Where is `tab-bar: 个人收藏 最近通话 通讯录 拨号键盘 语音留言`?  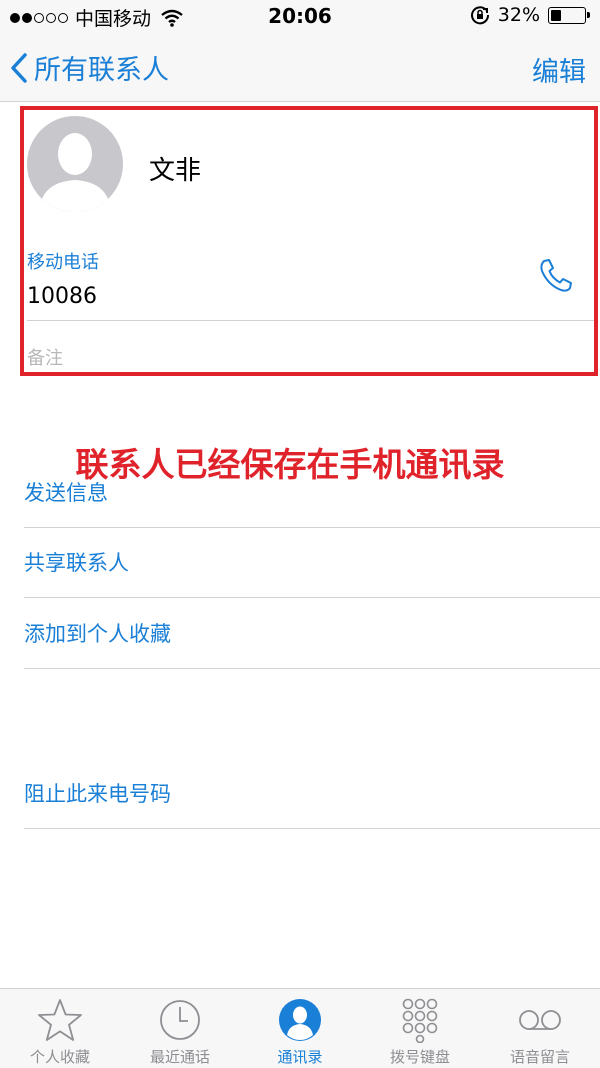
tab-bar: 个人收藏 最近通话 通讯录 拨号键盘 语音留言 is located at coordinates (300, 1028).